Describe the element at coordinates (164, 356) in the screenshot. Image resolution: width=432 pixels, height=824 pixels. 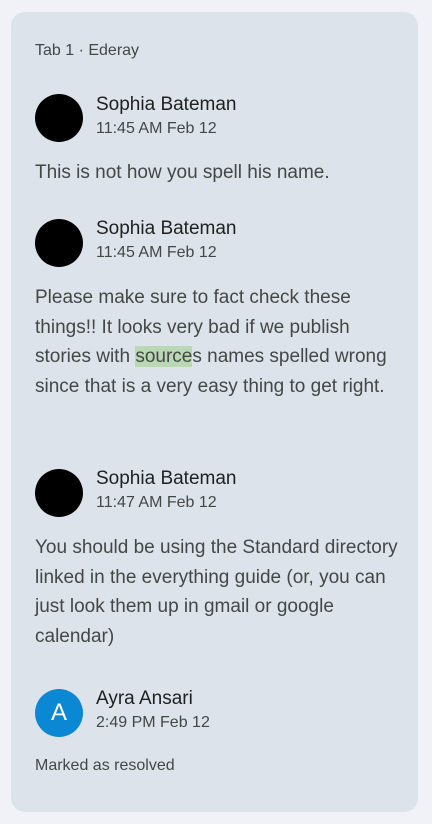
I see `highlighted-text: source` at that location.